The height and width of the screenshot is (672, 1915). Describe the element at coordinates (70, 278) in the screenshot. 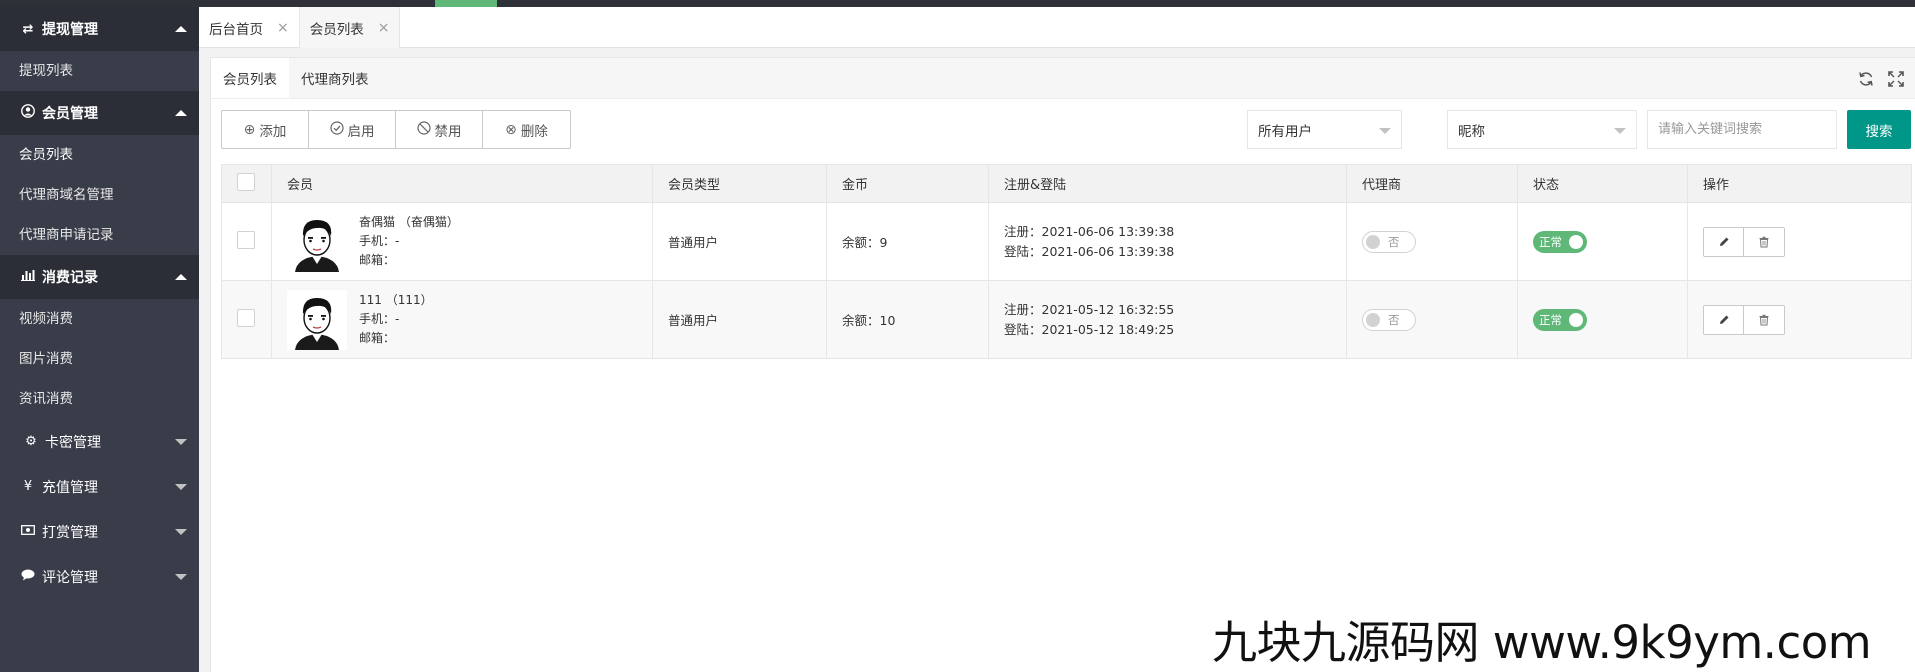

I see `sidebar-group-label: 消费记录` at that location.